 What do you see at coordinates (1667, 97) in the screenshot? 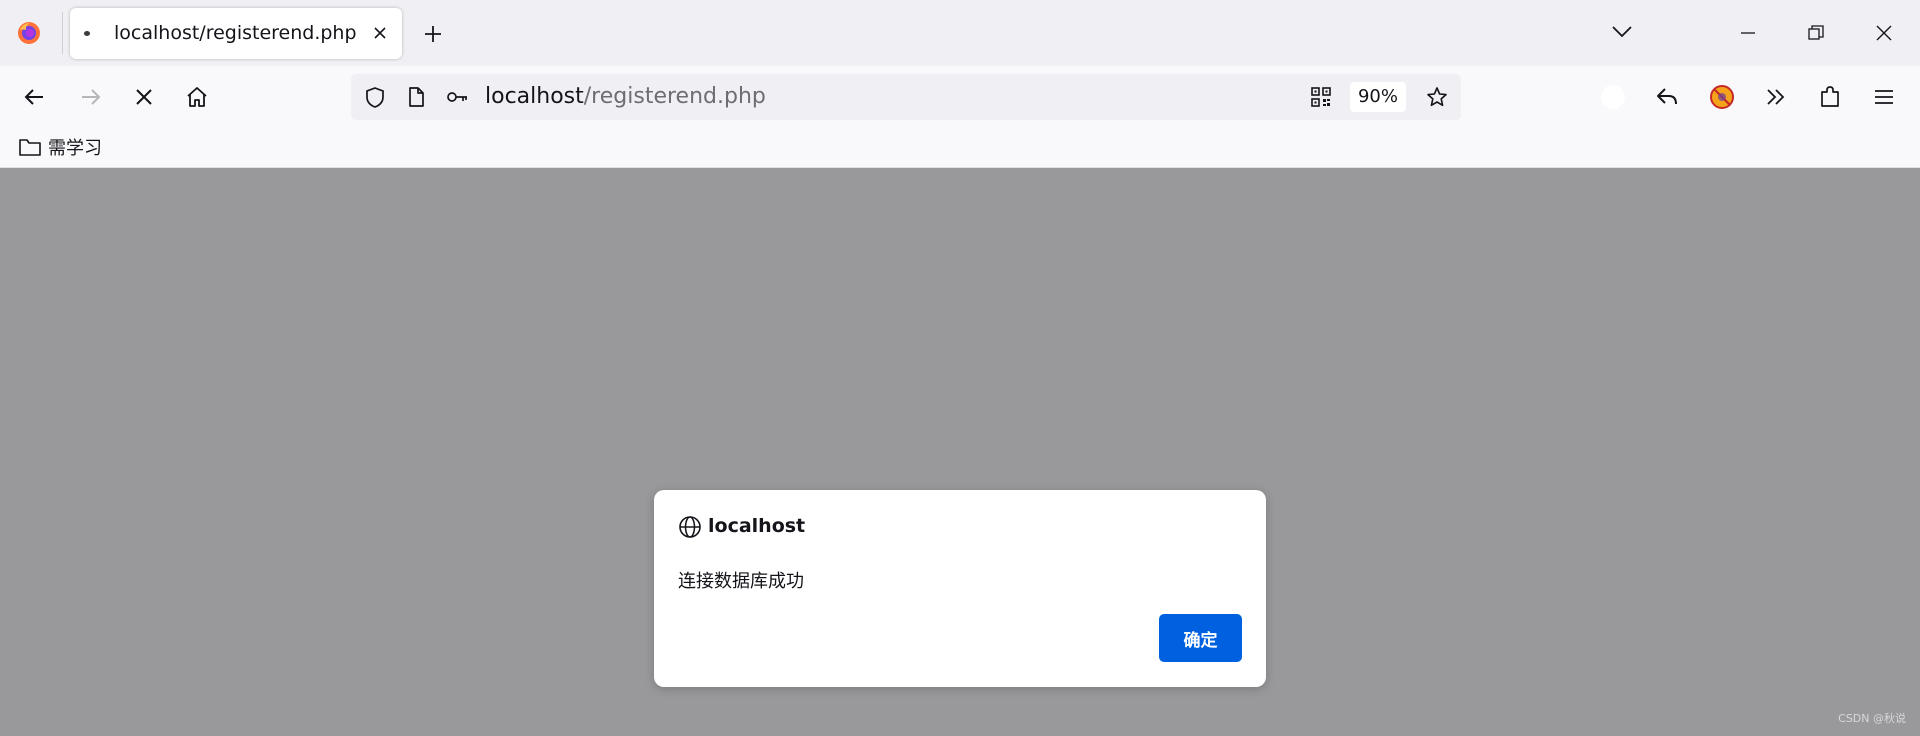
I see `reply-icon` at bounding box center [1667, 97].